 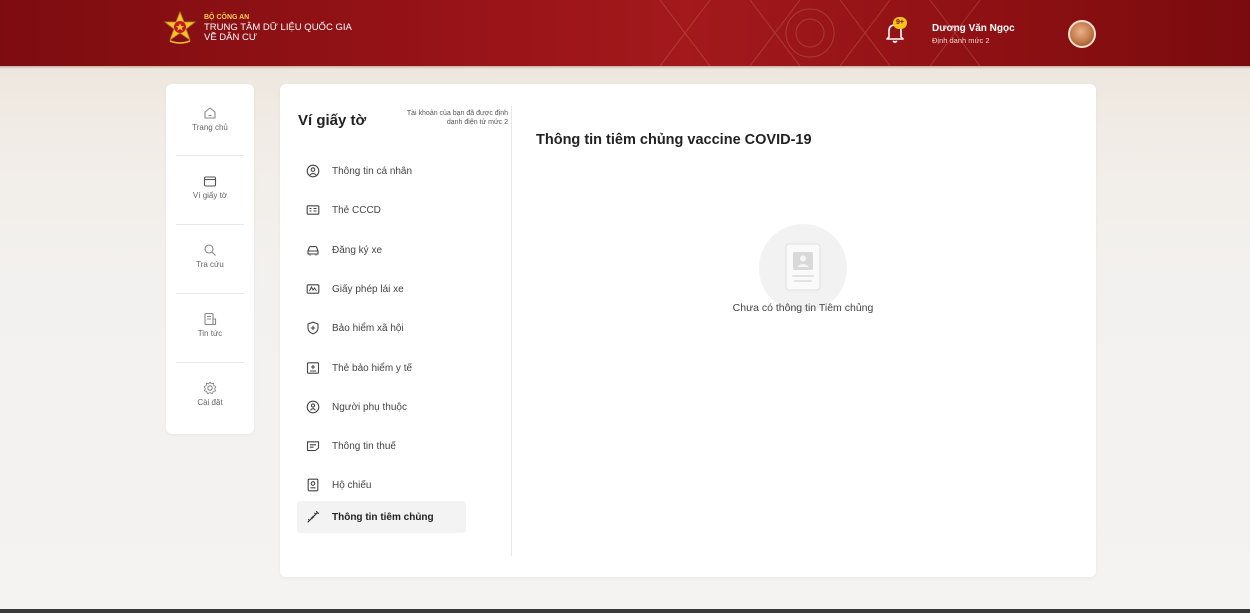 What do you see at coordinates (313, 407) in the screenshot?
I see `dependent-icon` at bounding box center [313, 407].